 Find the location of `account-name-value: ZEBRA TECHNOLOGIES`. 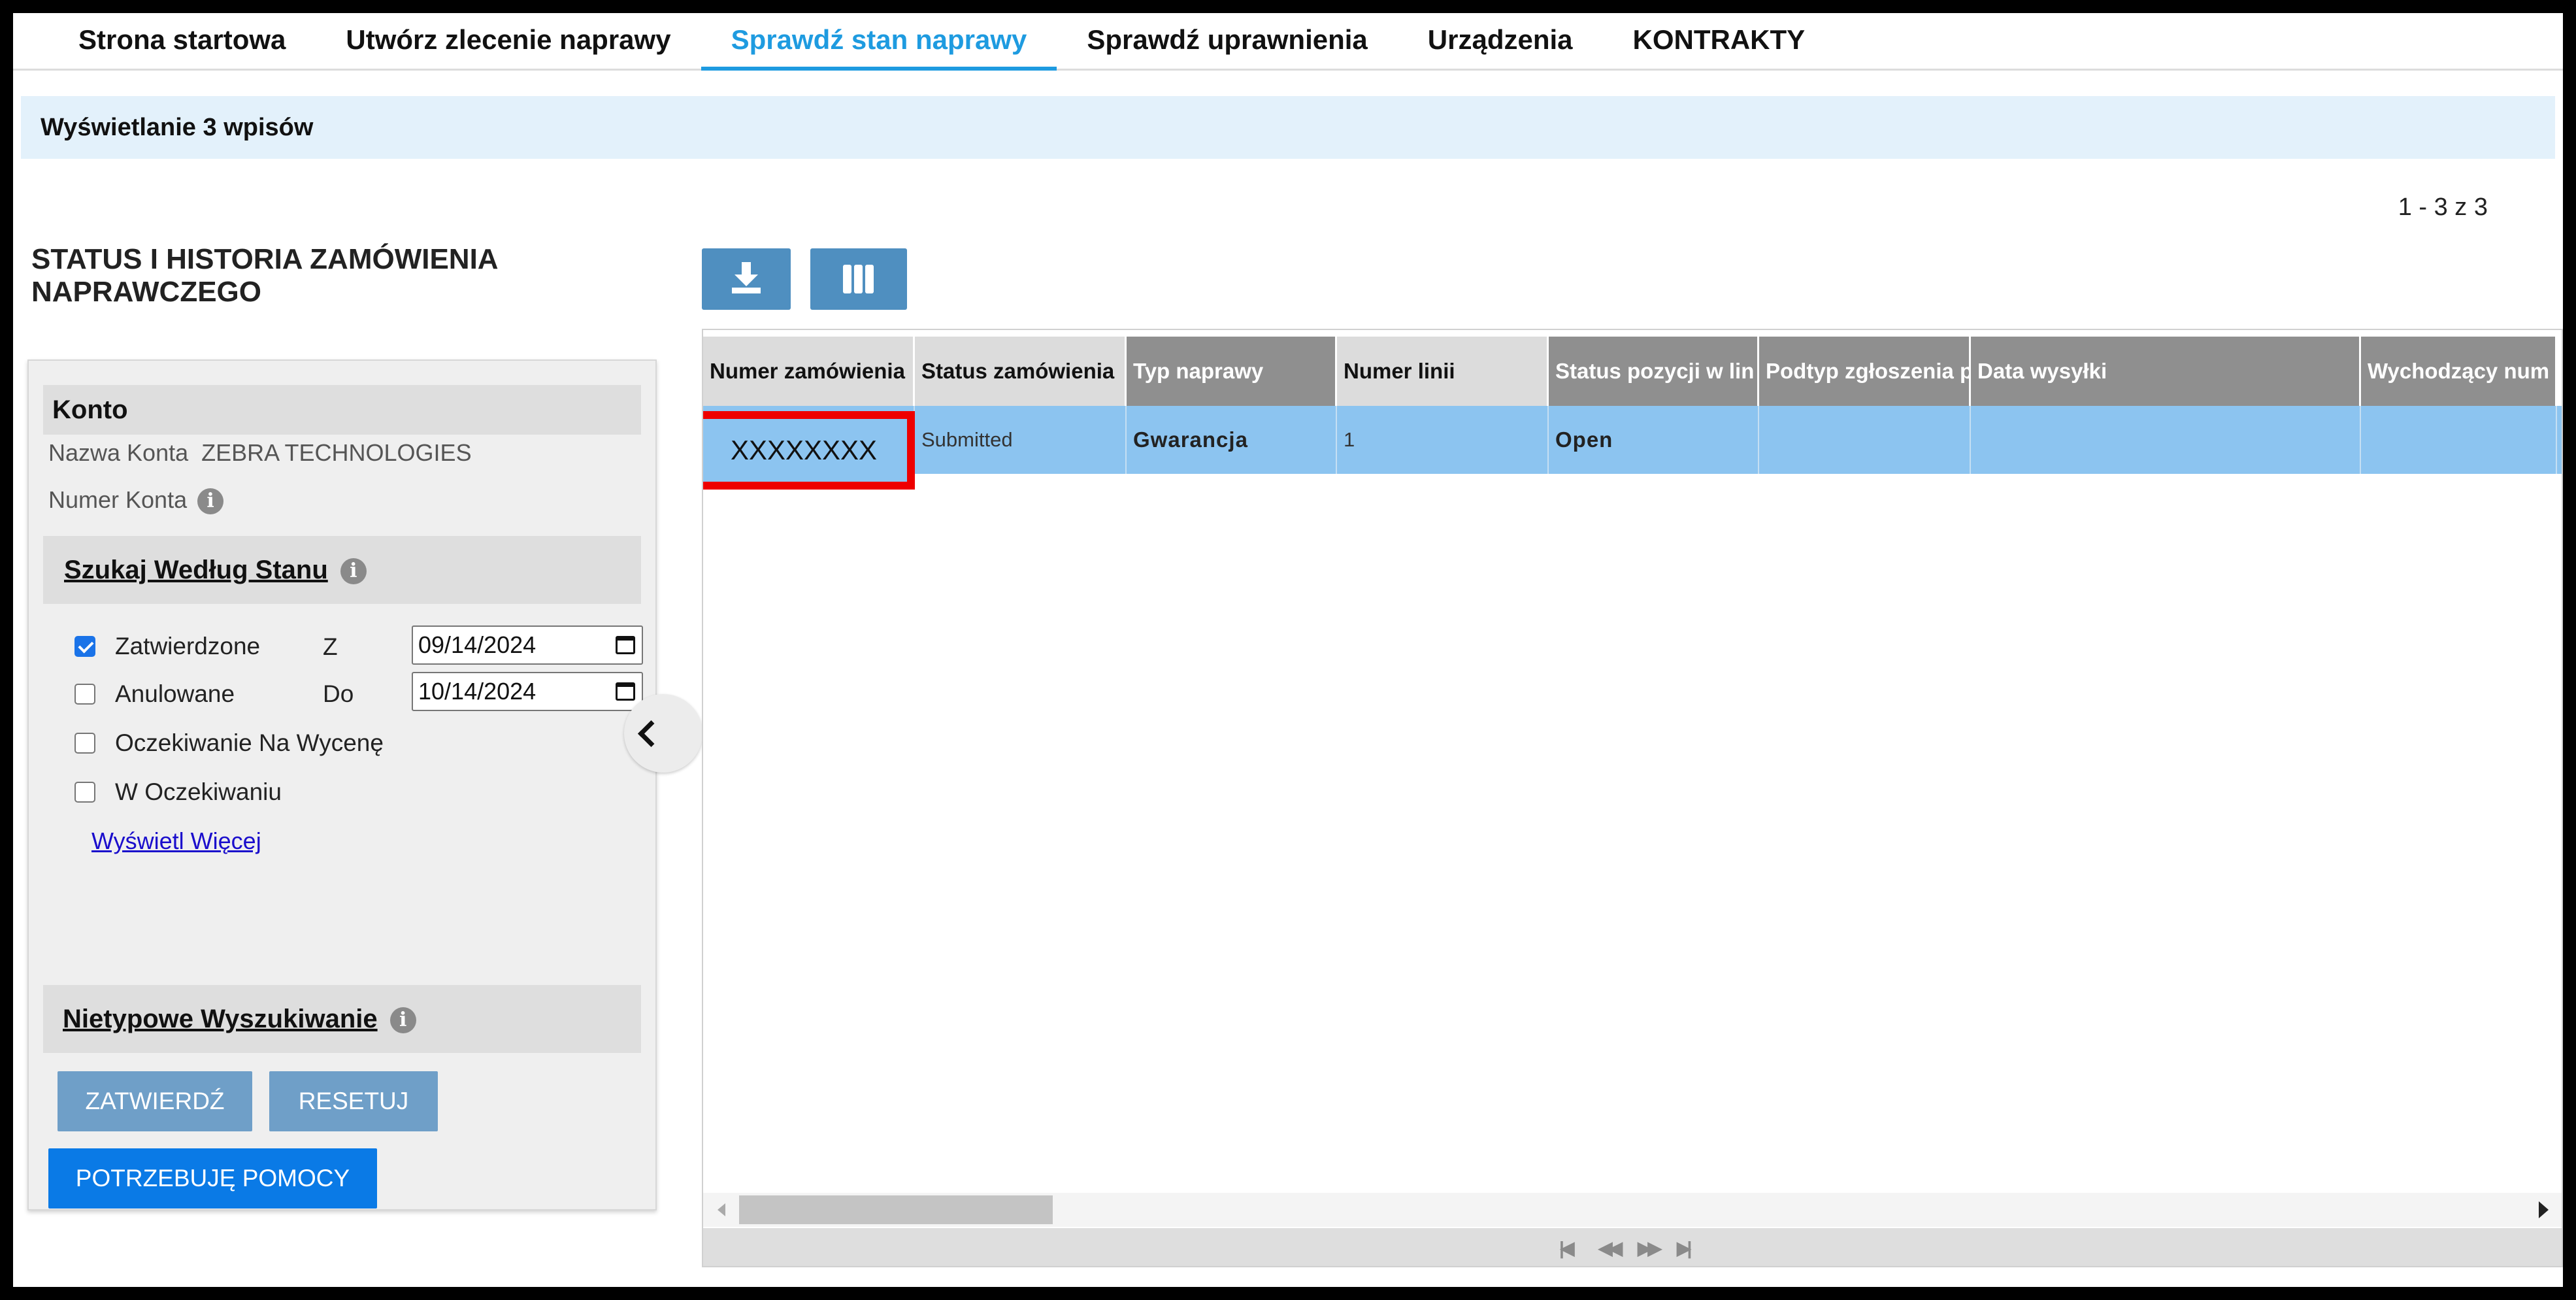

account-name-value: ZEBRA TECHNOLOGIES is located at coordinates (336, 453).